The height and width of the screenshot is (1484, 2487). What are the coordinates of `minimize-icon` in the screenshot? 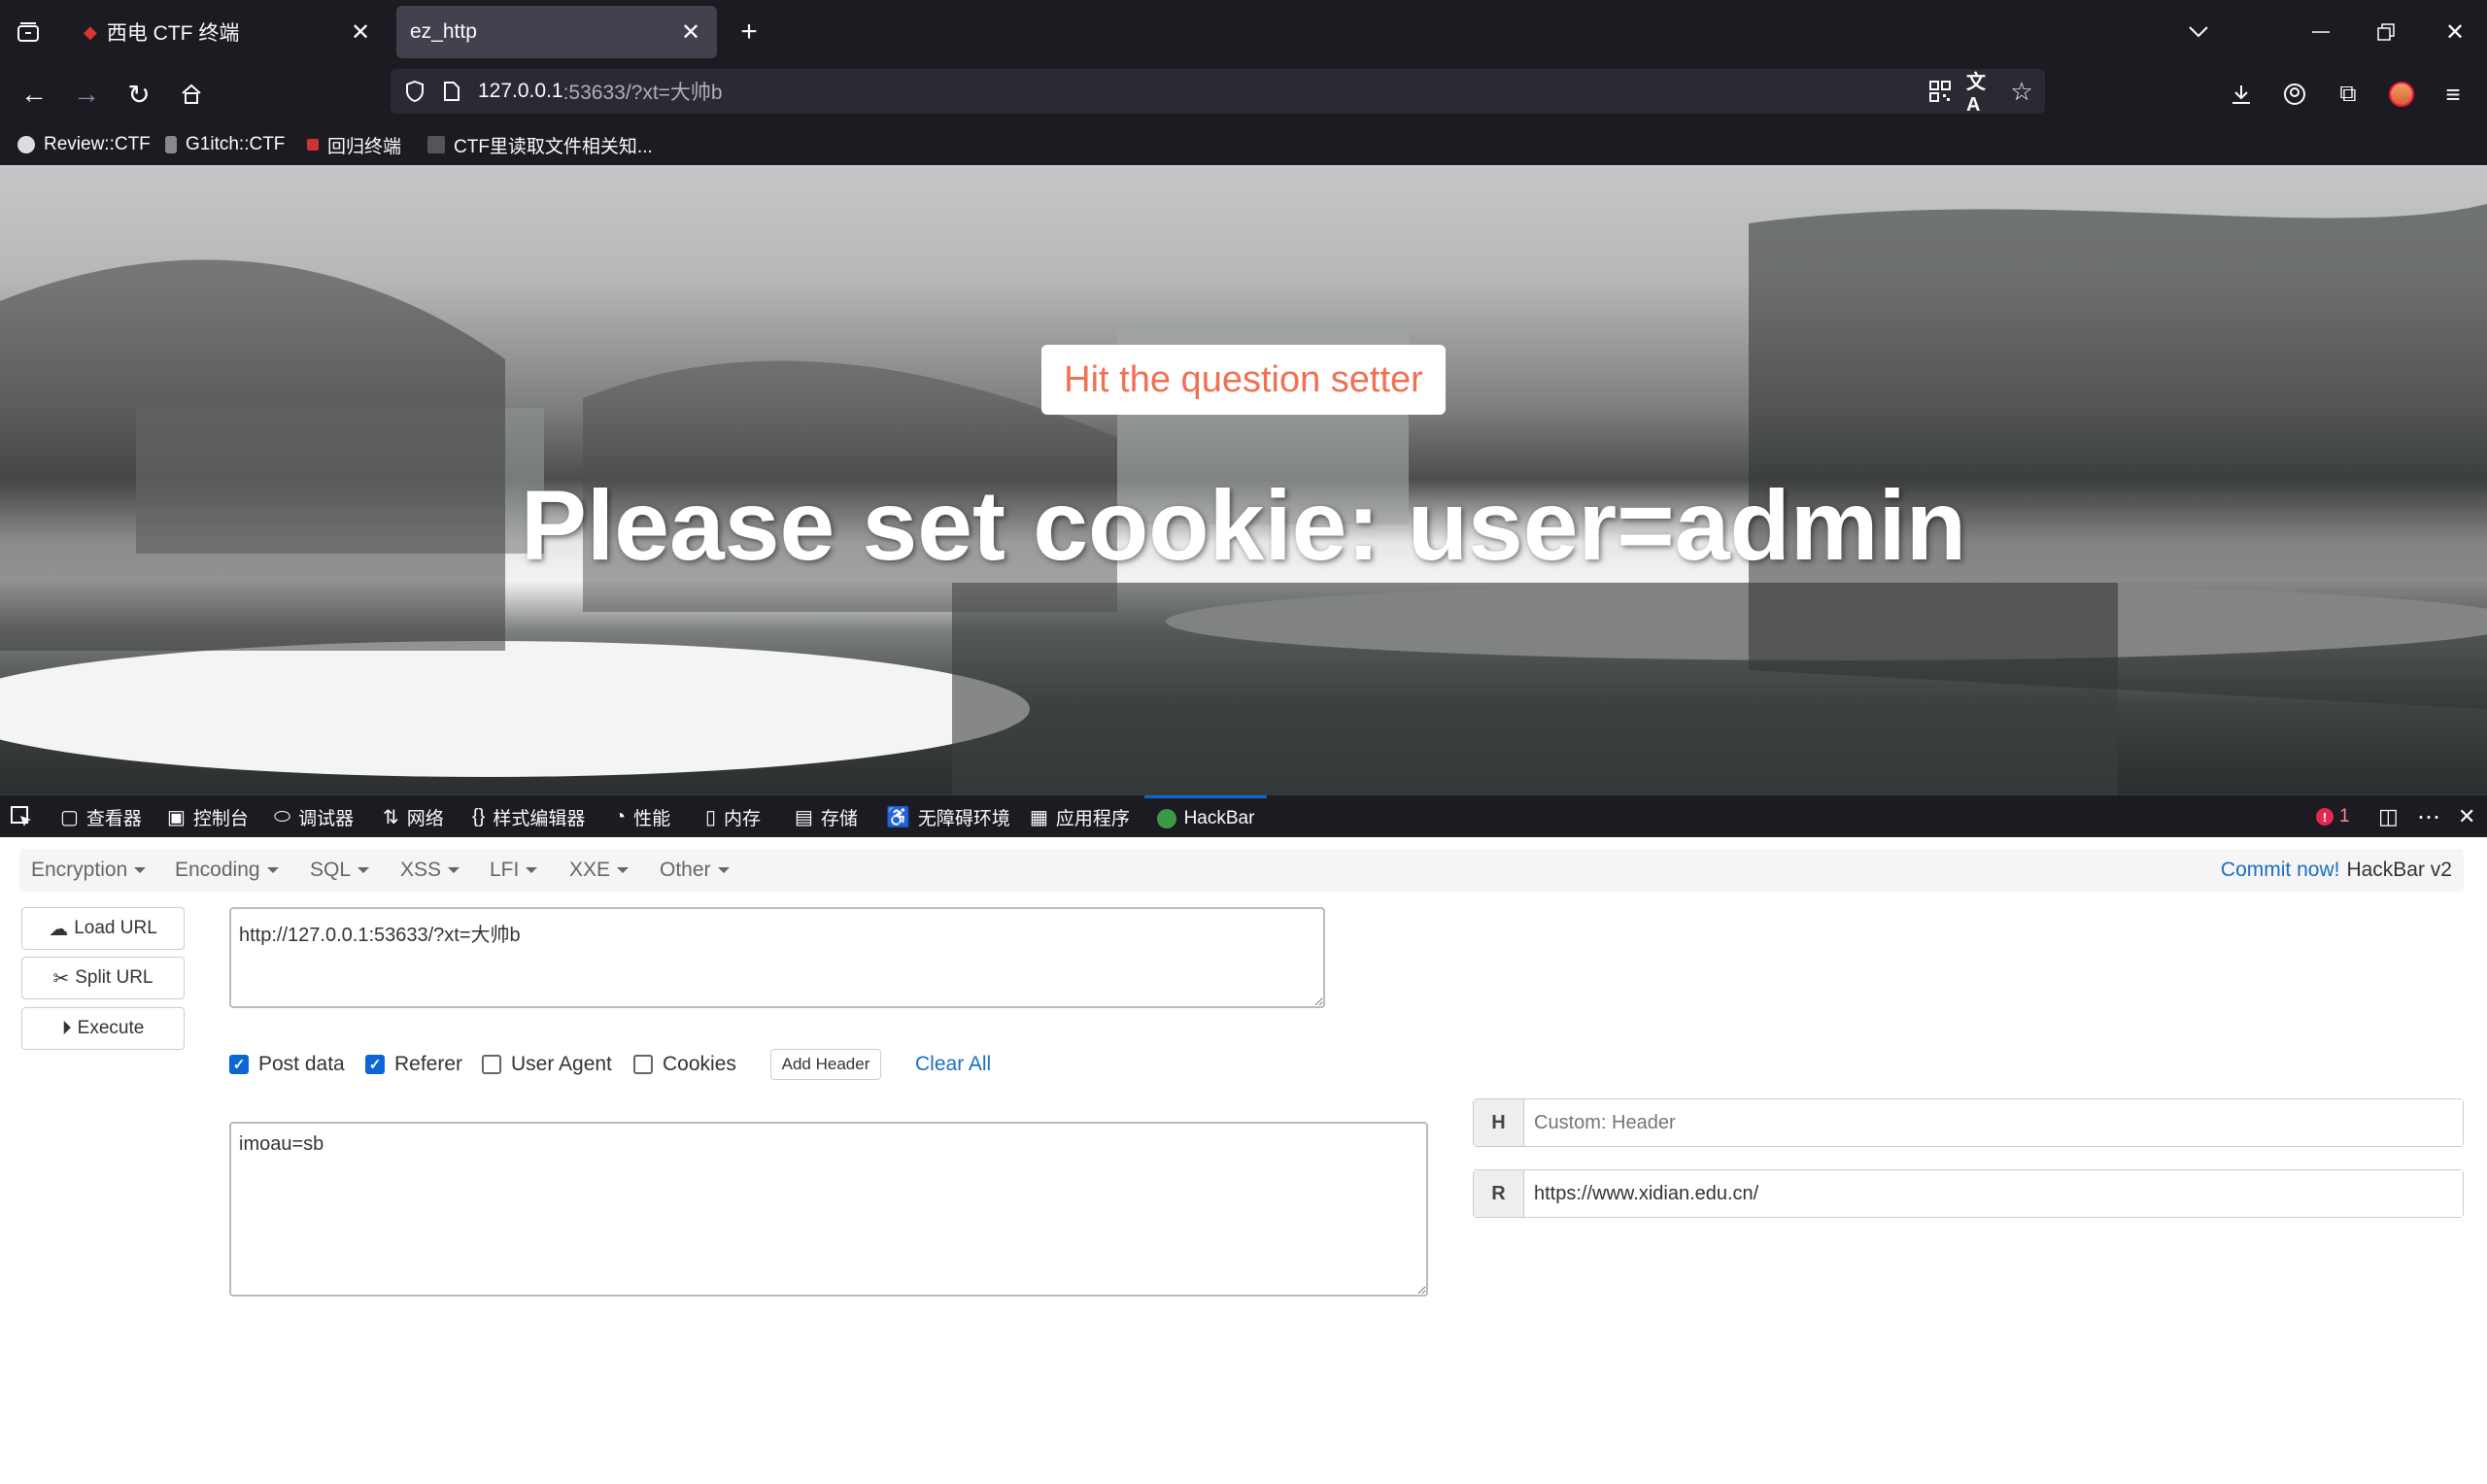 It's located at (2320, 32).